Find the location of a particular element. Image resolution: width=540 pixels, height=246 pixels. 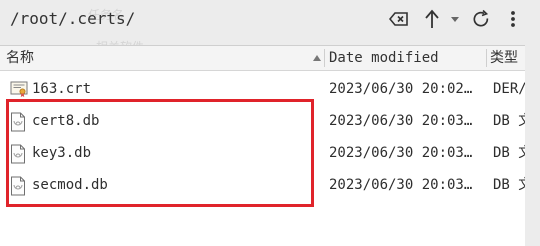

clear-path-button is located at coordinates (399, 19).